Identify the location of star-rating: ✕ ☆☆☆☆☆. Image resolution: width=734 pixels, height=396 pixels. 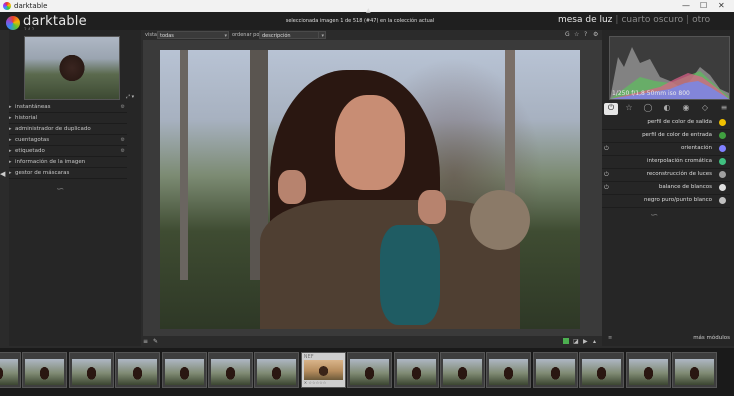
(315, 383).